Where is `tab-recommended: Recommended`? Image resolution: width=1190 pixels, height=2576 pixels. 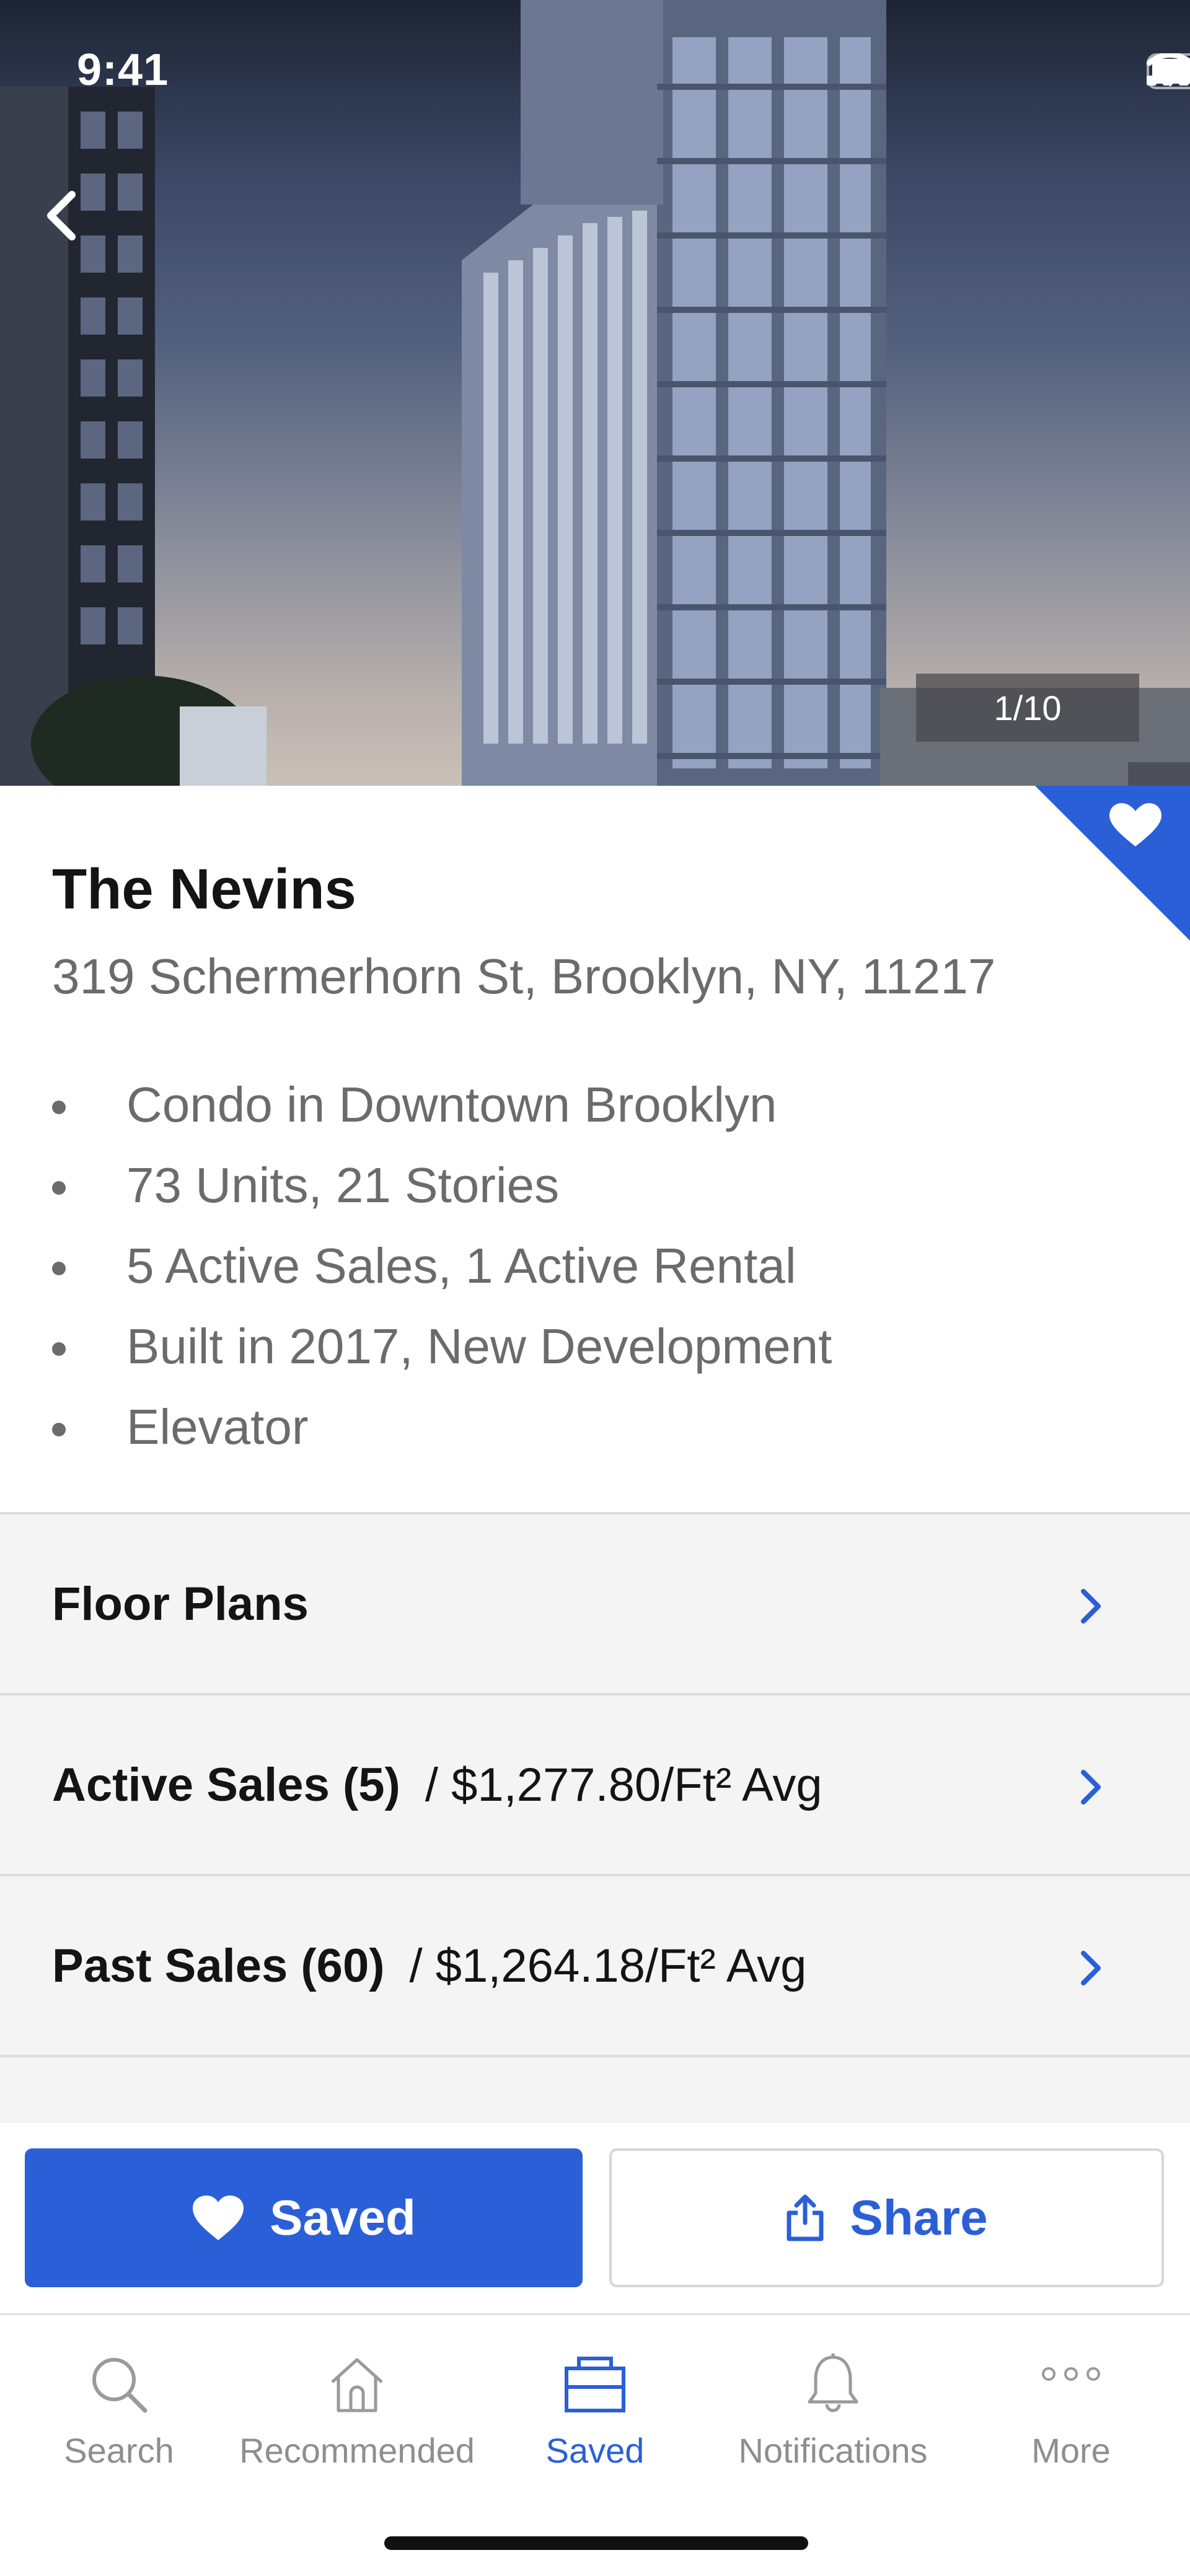
tab-recommended: Recommended is located at coordinates (357, 2415).